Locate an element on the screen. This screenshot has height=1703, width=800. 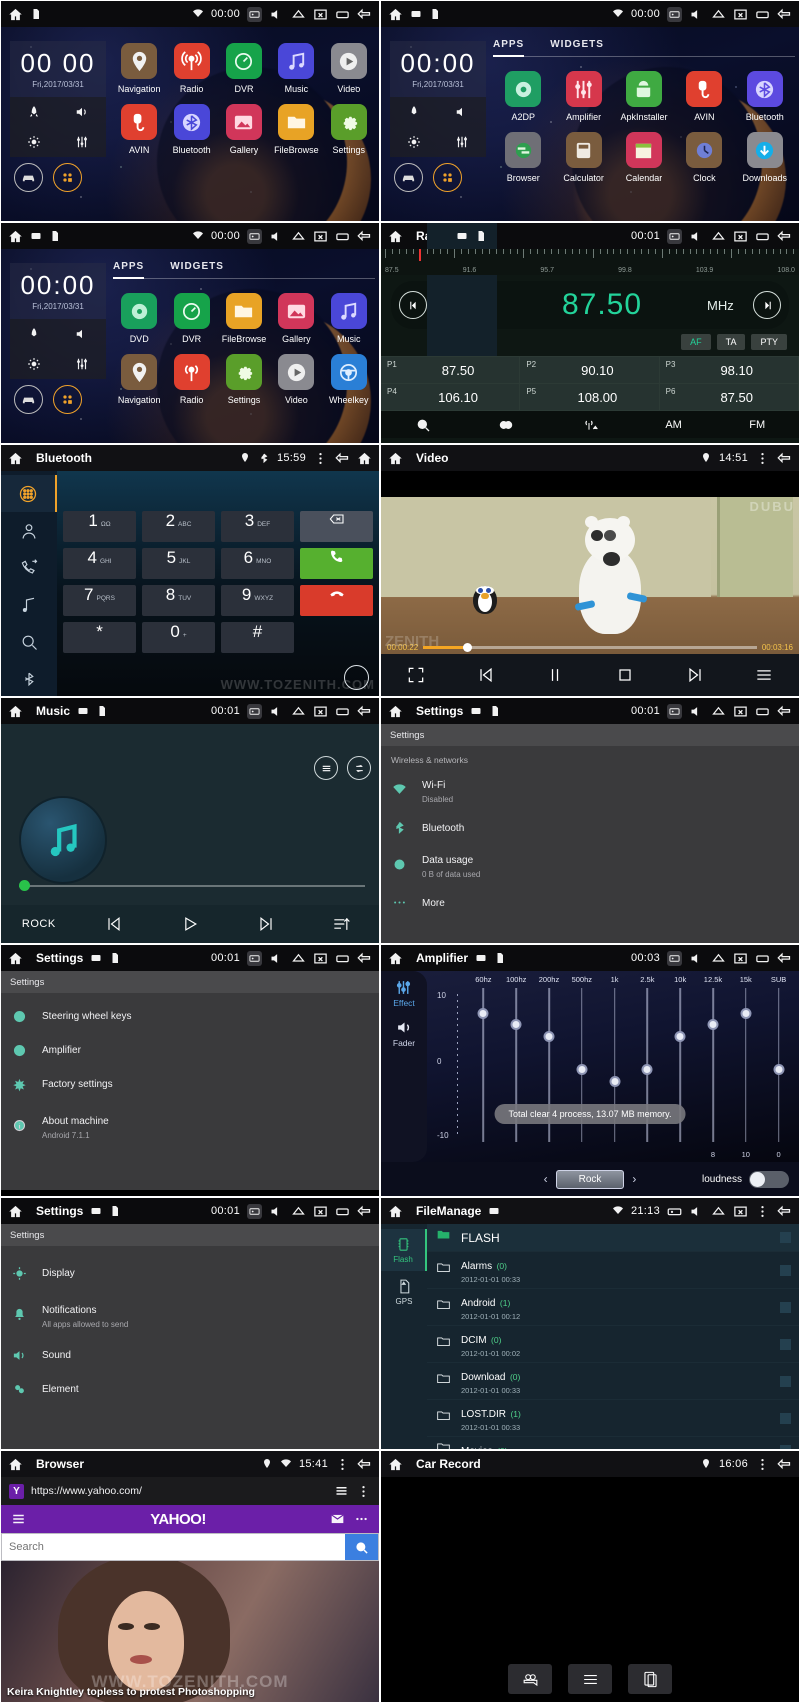
key-9: 9 WXYZ is located at coordinates (257, 600).